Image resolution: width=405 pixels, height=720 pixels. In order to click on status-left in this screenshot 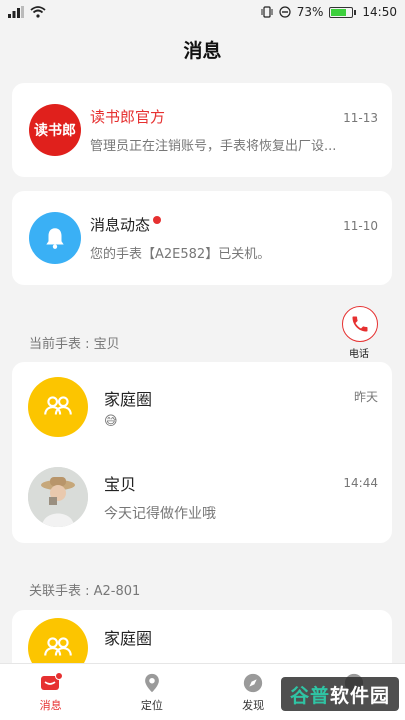, I will do `click(27, 12)`.